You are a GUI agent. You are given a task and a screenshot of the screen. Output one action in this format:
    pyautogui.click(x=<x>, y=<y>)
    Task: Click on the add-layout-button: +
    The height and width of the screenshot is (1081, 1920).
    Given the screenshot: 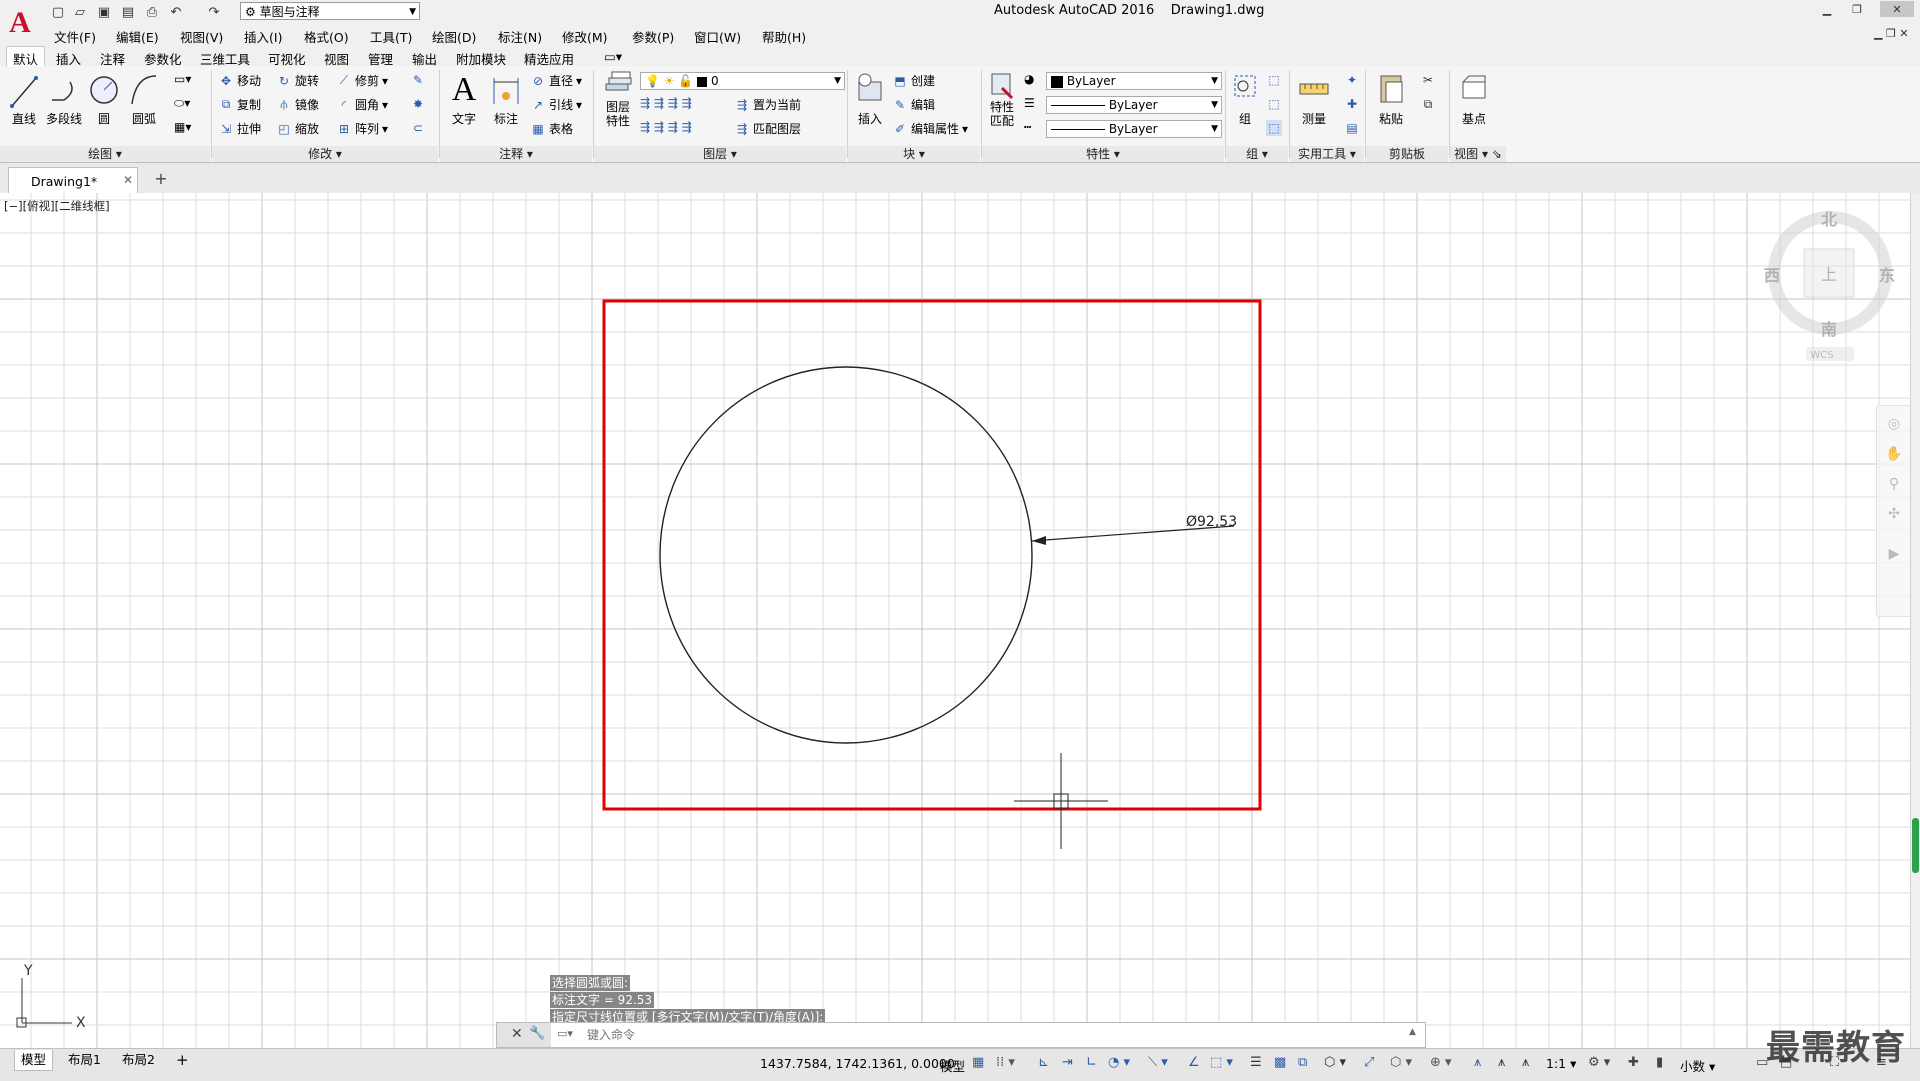 What is the action you would take?
    pyautogui.click(x=182, y=1060)
    